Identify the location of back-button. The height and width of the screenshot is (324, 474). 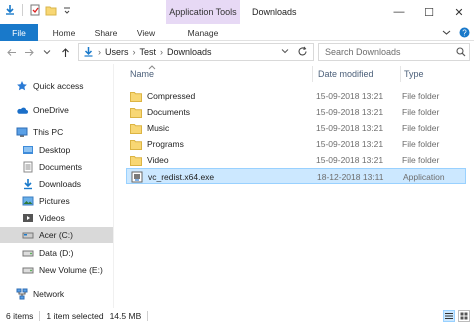
(11, 52).